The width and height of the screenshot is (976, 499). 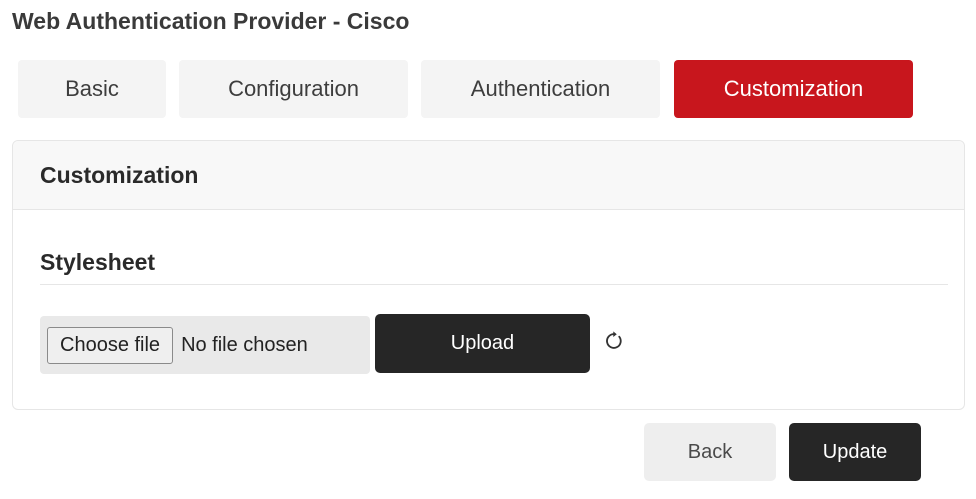 What do you see at coordinates (793, 89) in the screenshot?
I see `tab-customization: Customization` at bounding box center [793, 89].